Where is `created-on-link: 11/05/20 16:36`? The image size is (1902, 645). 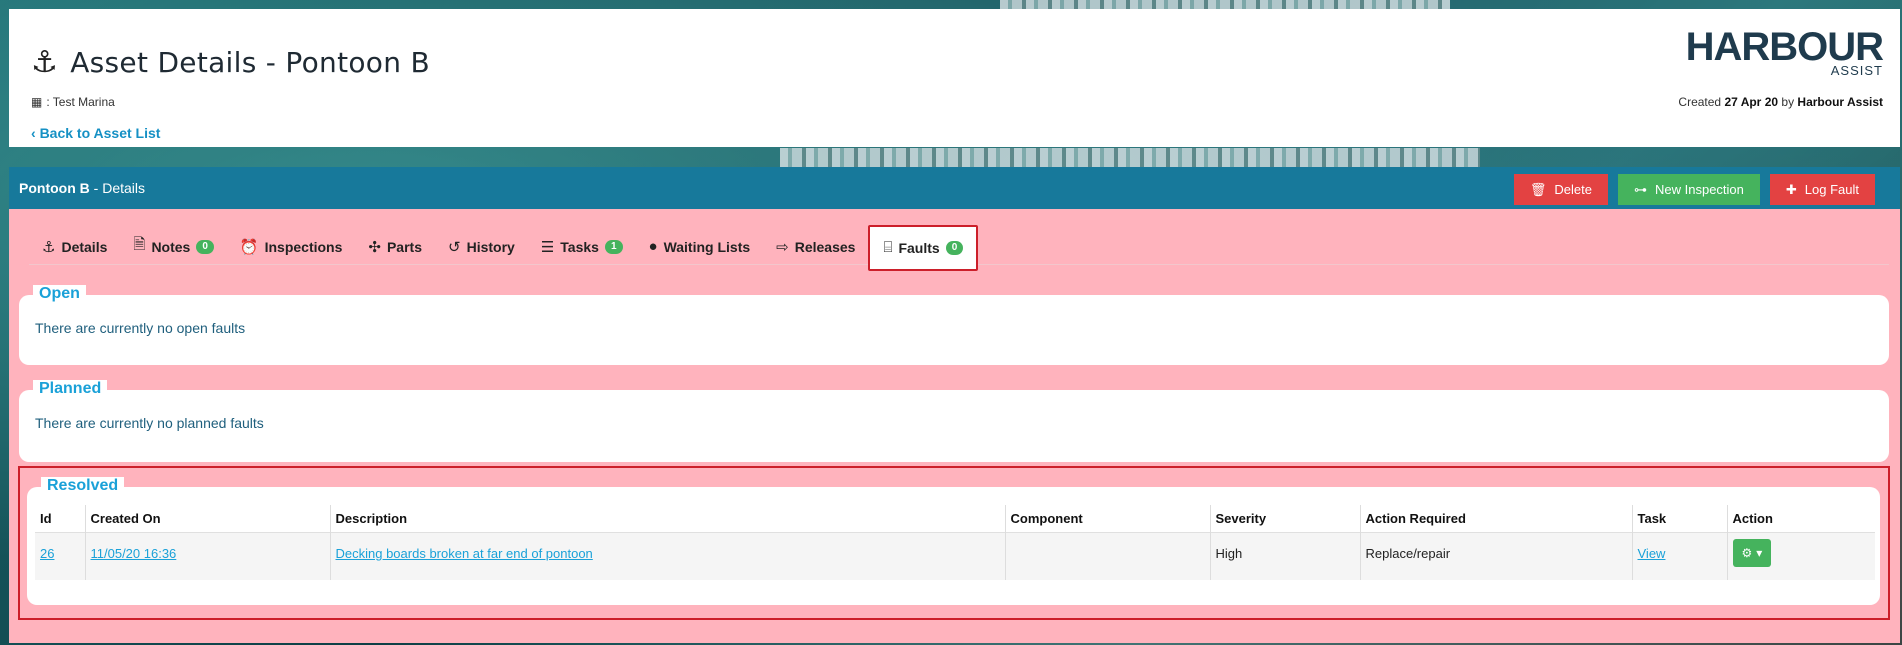 created-on-link: 11/05/20 16:36 is located at coordinates (134, 553).